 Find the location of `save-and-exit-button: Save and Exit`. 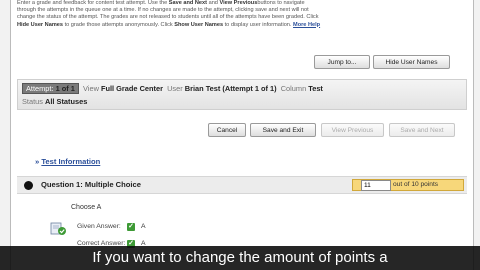

save-and-exit-button: Save and Exit is located at coordinates (283, 130).